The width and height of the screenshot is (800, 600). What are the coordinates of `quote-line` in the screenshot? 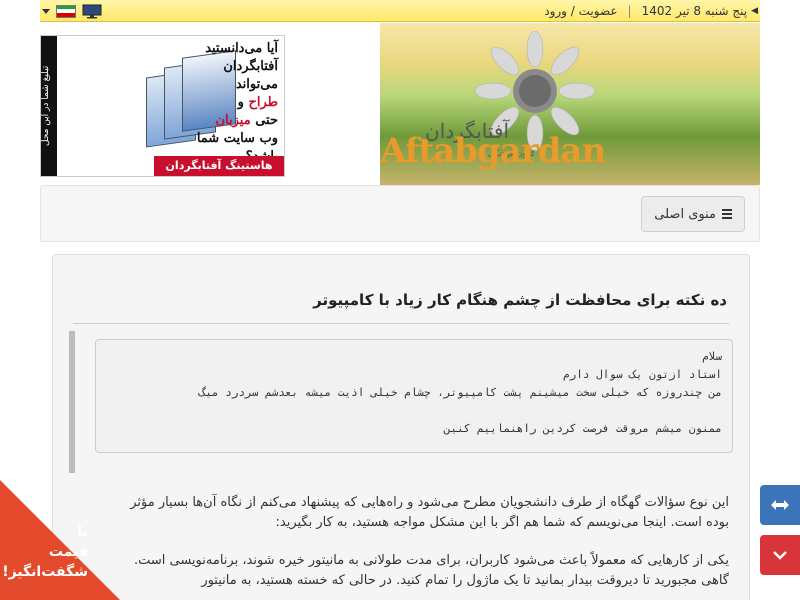 It's located at (414, 411).